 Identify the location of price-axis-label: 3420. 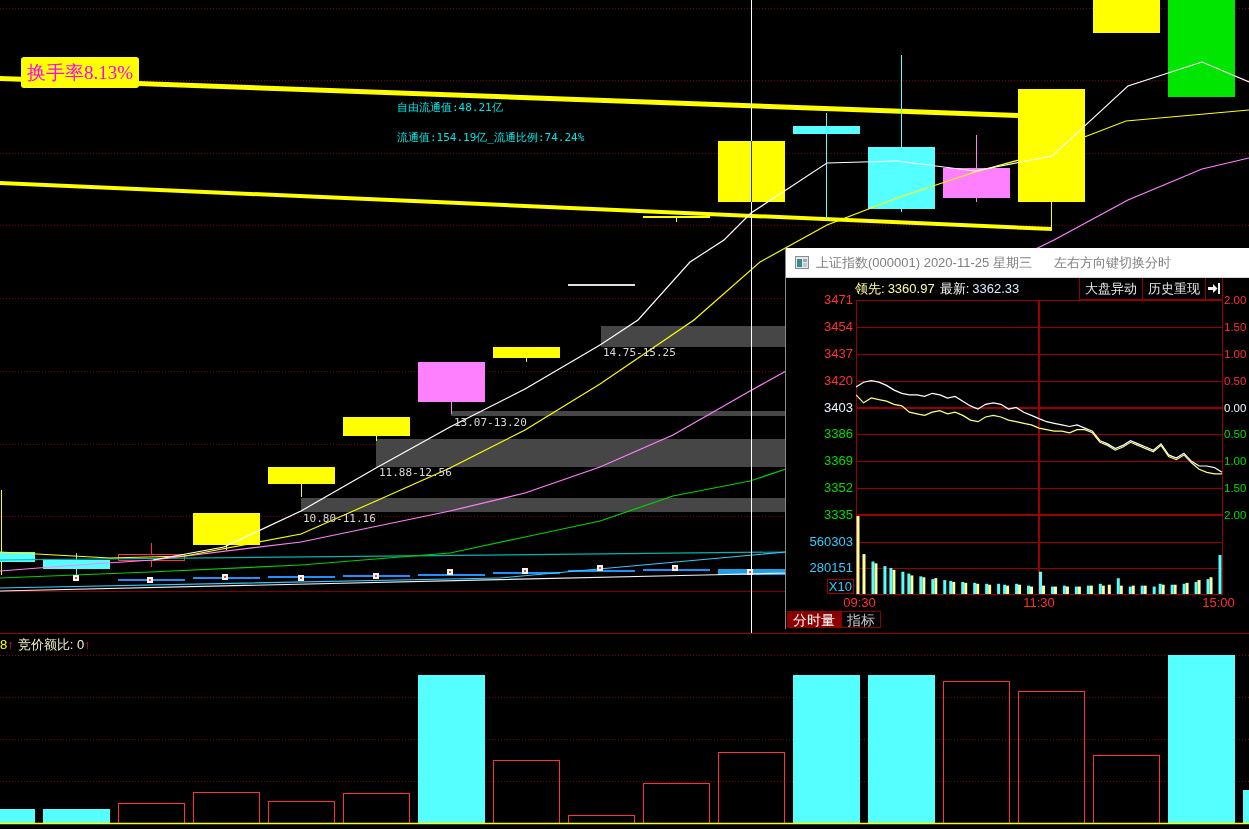
(838, 380).